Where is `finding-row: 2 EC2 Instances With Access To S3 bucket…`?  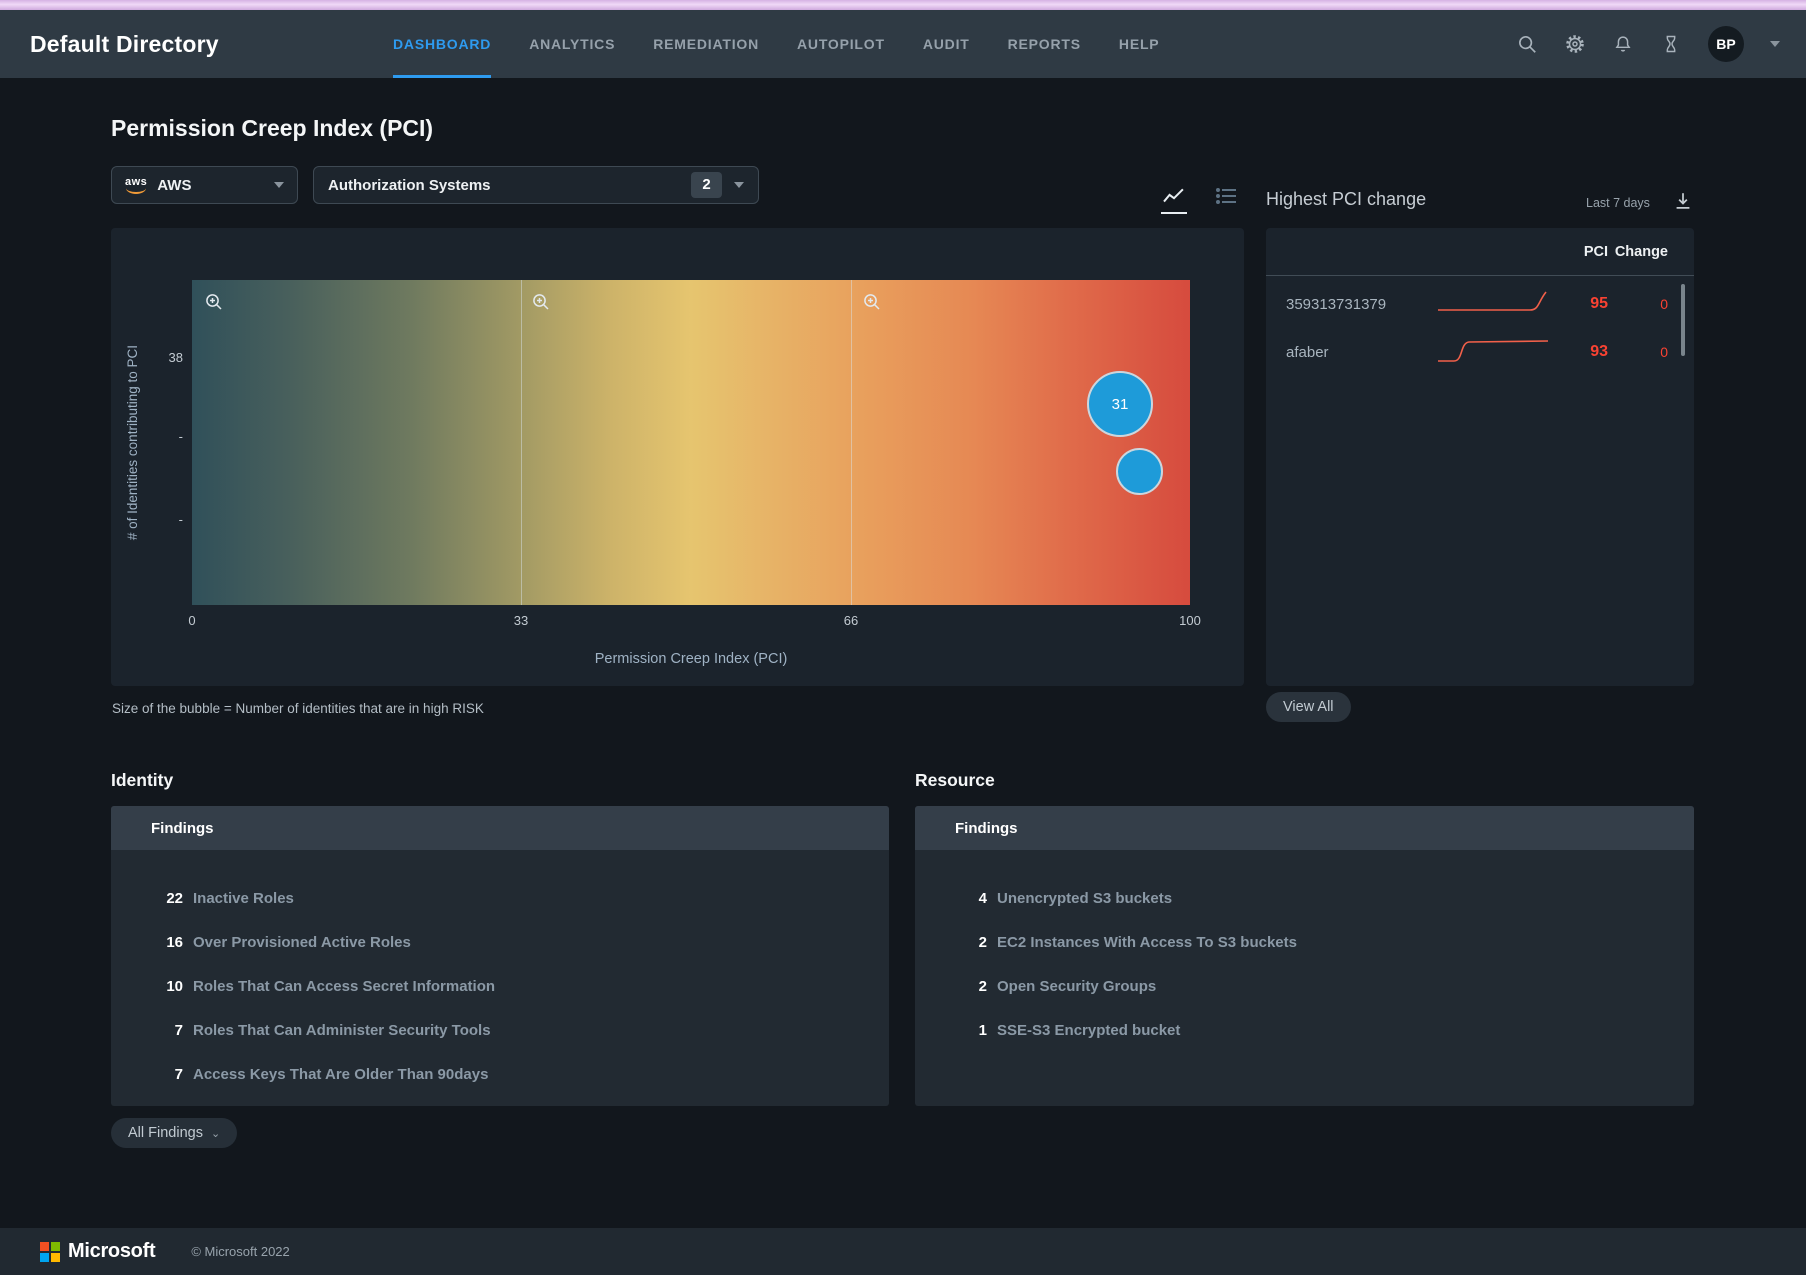 finding-row: 2 EC2 Instances With Access To S3 bucket… is located at coordinates (1304, 942).